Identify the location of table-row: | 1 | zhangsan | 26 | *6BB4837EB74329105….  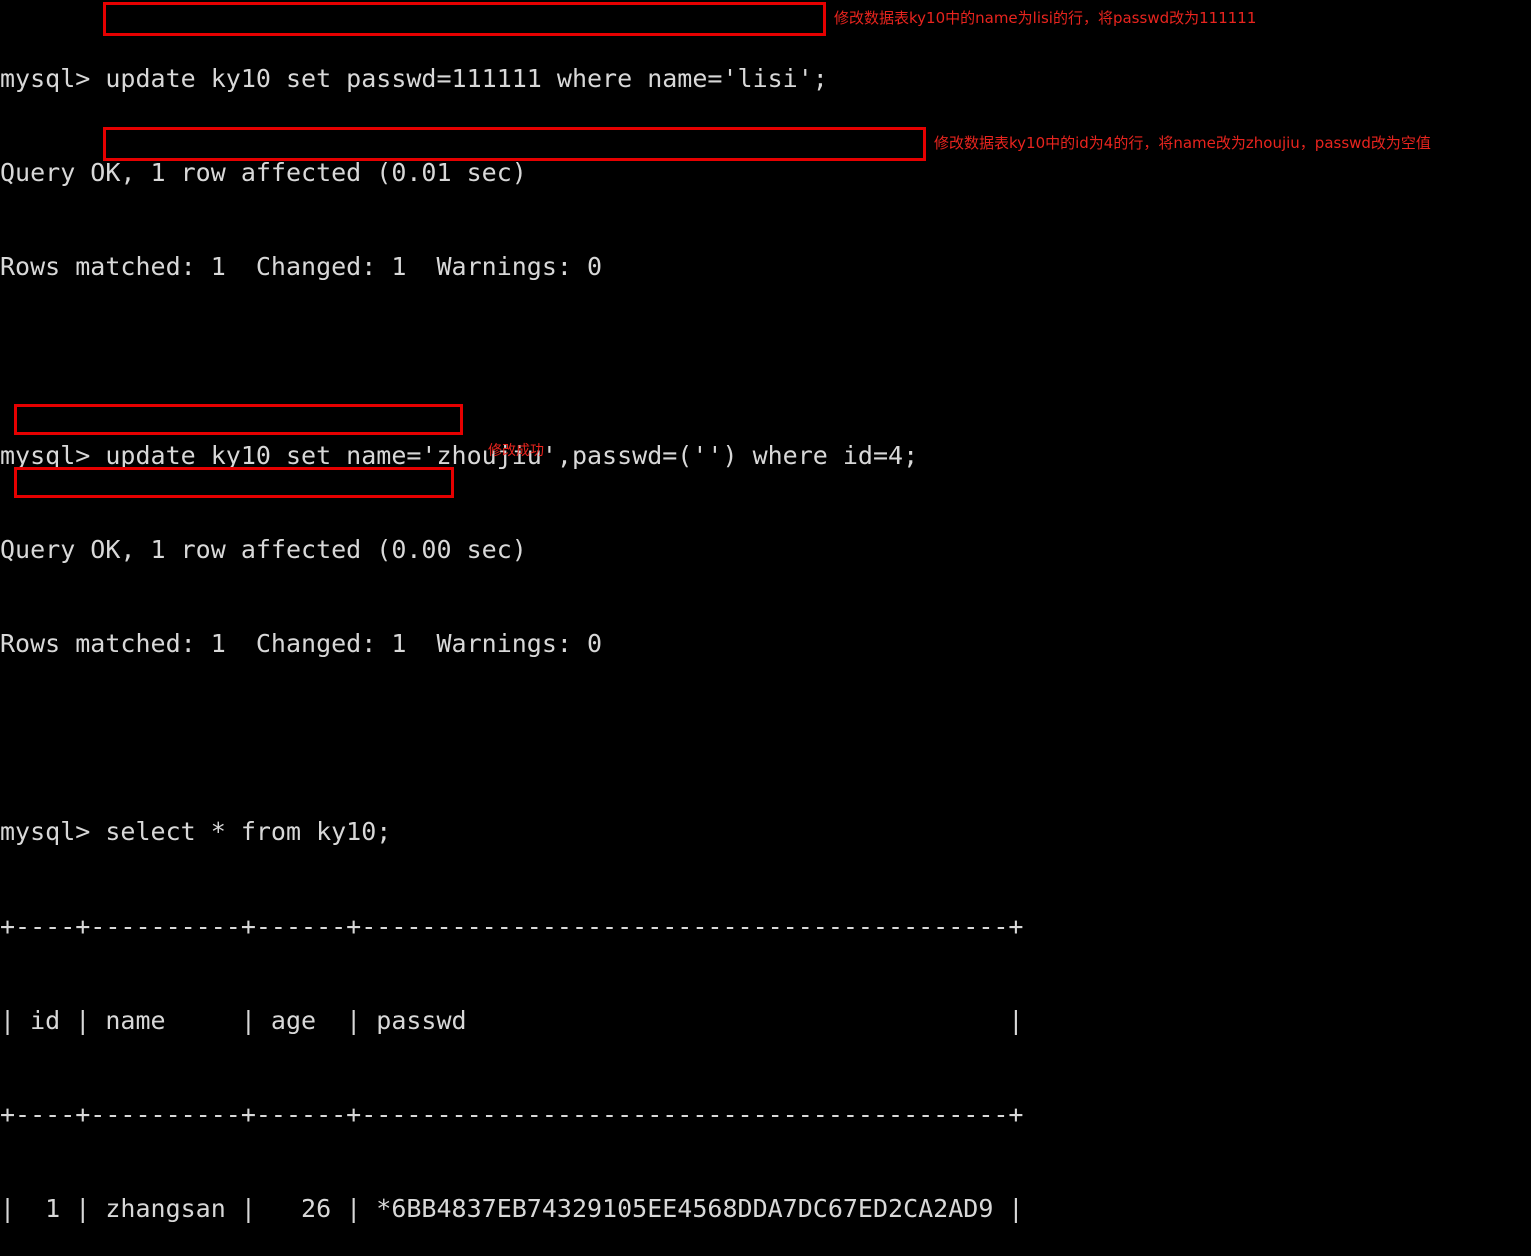
(512, 1209).